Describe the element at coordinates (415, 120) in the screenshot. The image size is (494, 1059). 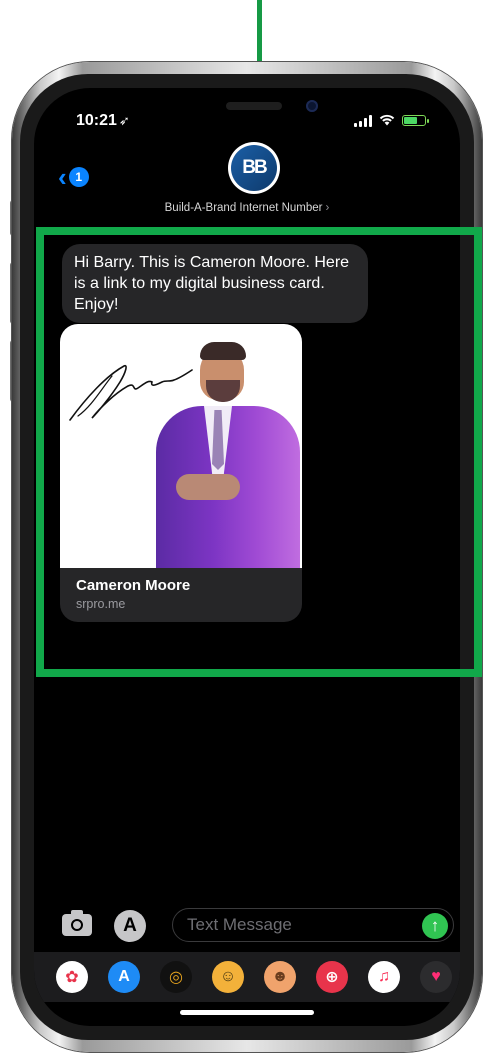
I see `battery-charging-icon` at that location.